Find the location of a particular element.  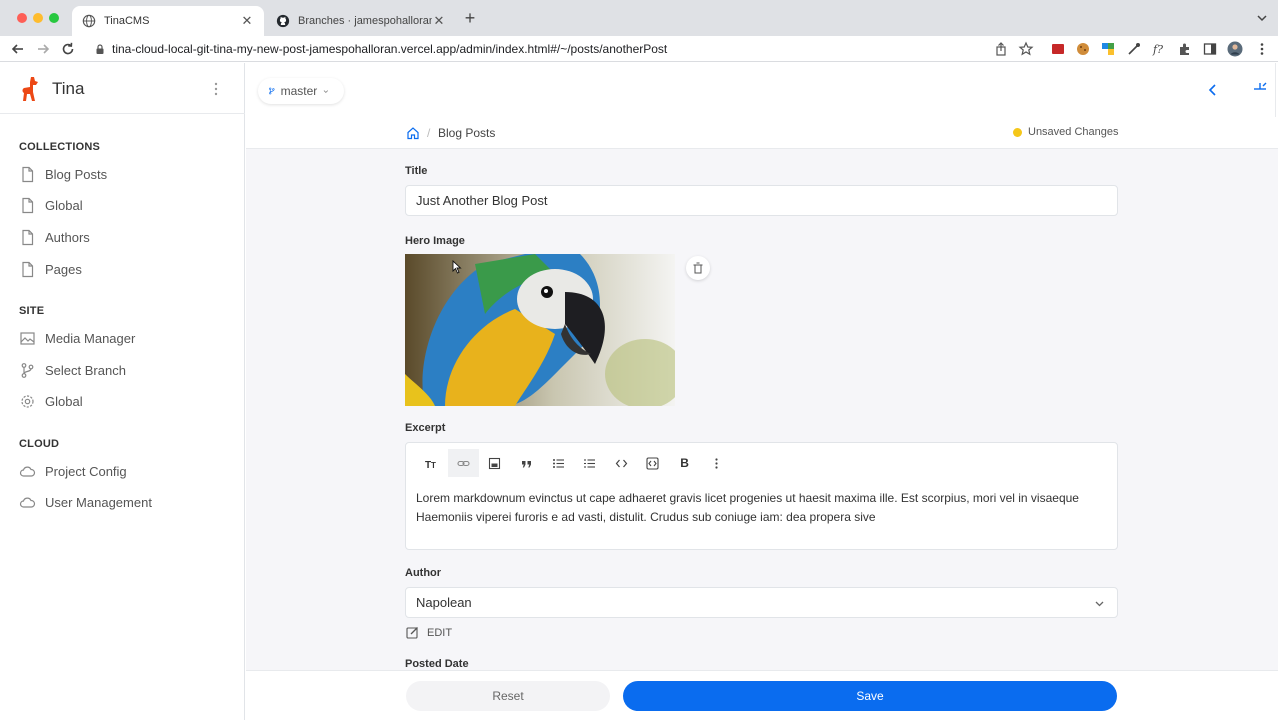

author-select: Napolean is located at coordinates (761, 602).